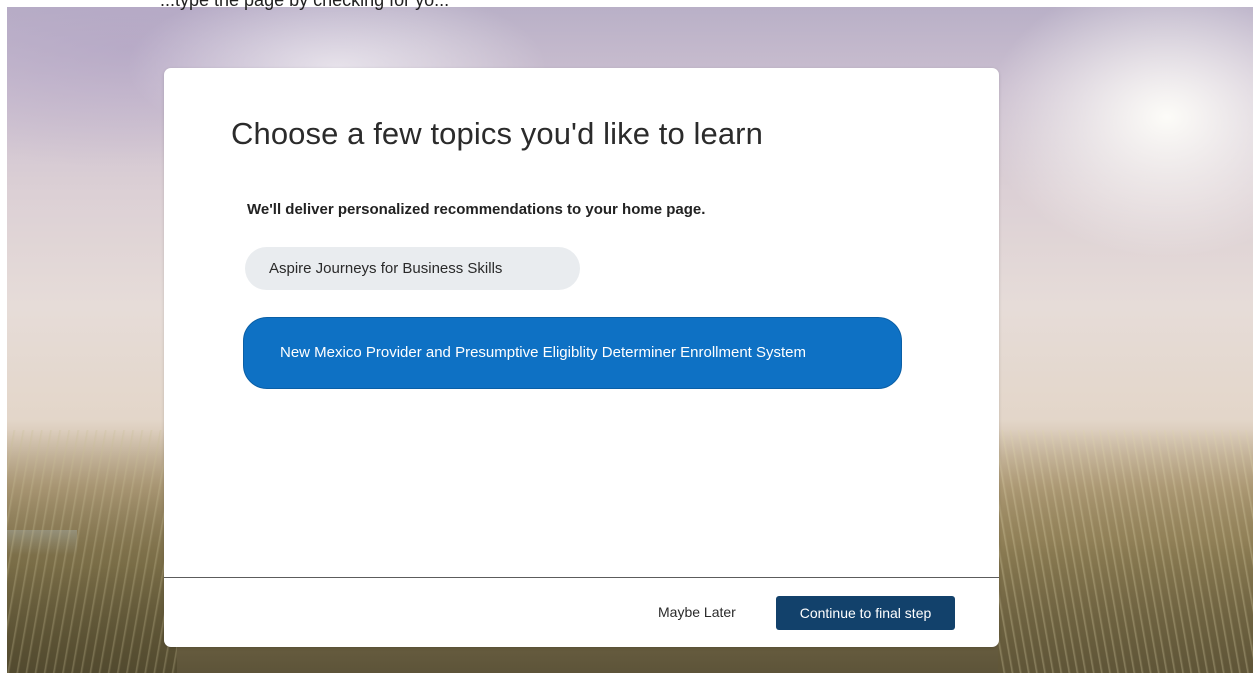  What do you see at coordinates (497, 133) in the screenshot?
I see `dialog-title: Choose a few topics you'd like to learn` at bounding box center [497, 133].